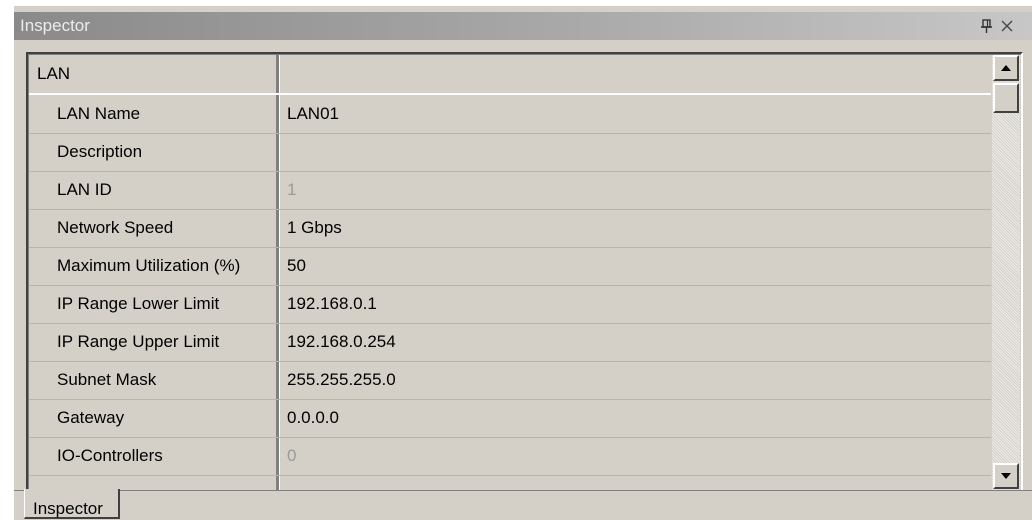  I want to click on property-value: 0.0.0.0, so click(313, 418).